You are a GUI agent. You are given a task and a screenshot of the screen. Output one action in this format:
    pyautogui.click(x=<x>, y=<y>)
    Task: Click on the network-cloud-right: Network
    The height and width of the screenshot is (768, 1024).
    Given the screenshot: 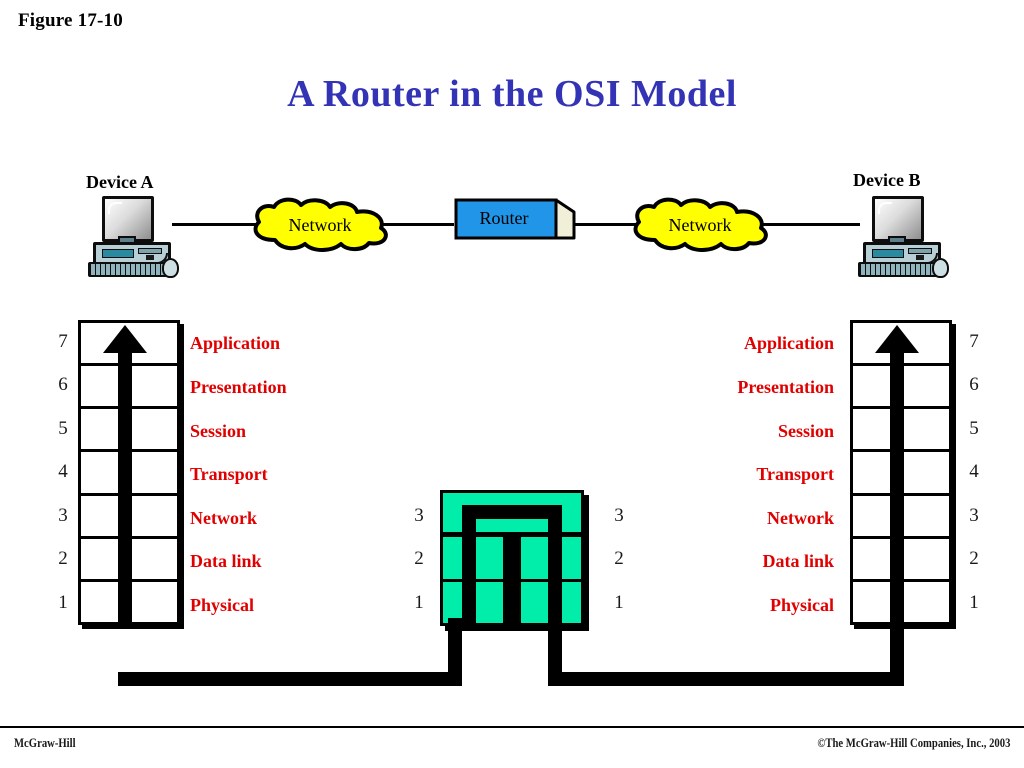 What is the action you would take?
    pyautogui.click(x=700, y=225)
    